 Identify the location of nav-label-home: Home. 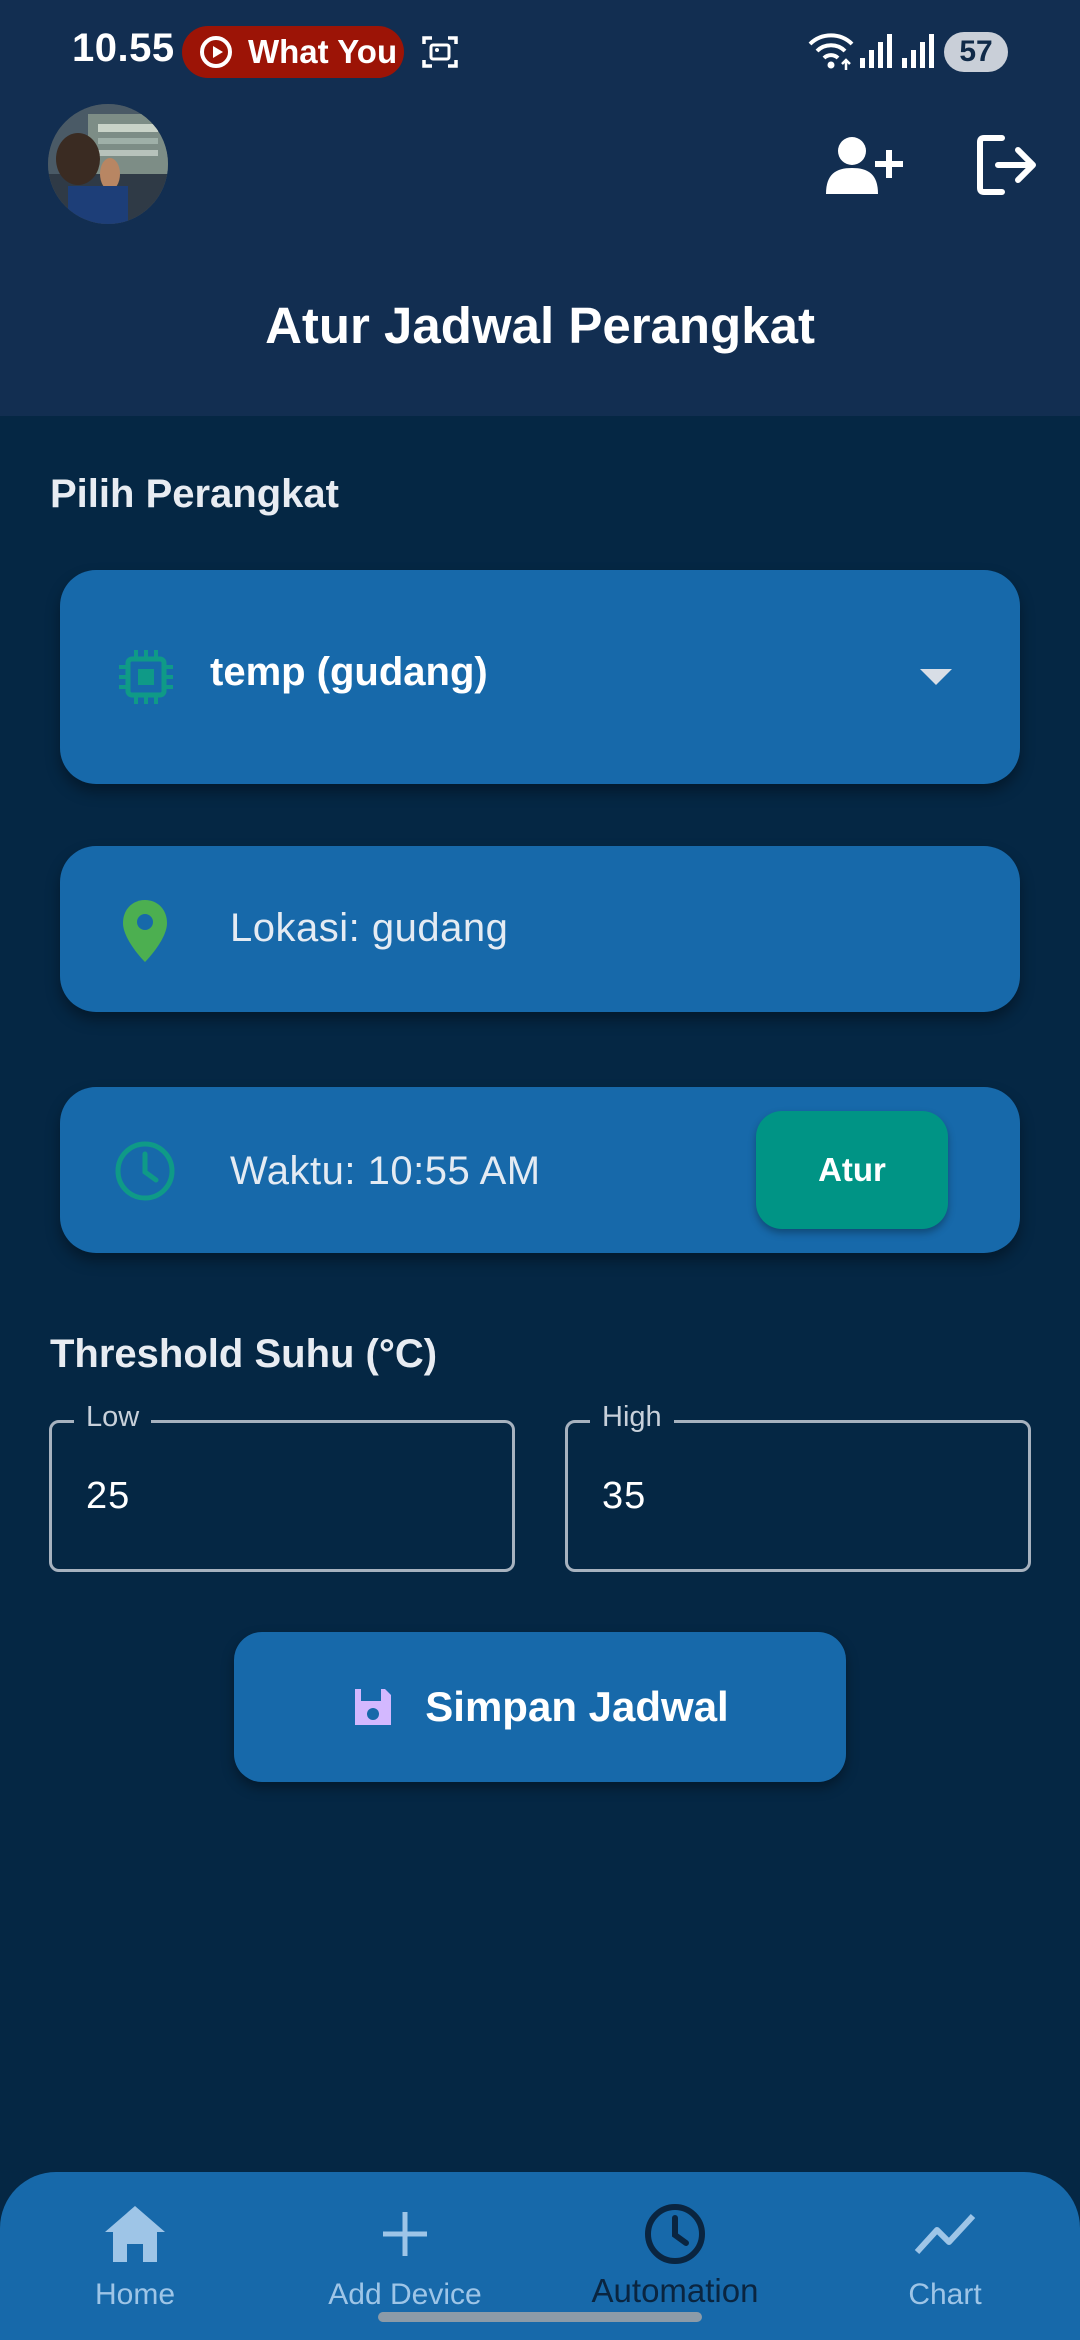
(135, 2294).